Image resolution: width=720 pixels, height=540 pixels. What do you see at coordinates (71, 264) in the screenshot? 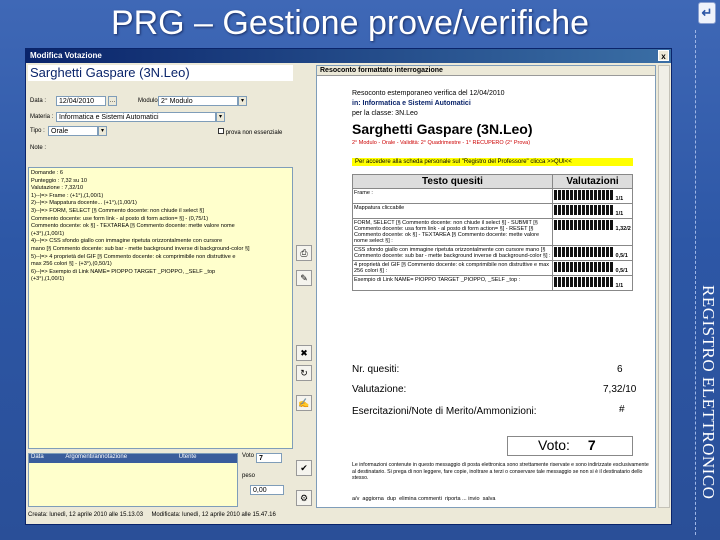
I see `note-line: max 256 colori §] - (+3°),(0,50/1)` at bounding box center [71, 264].